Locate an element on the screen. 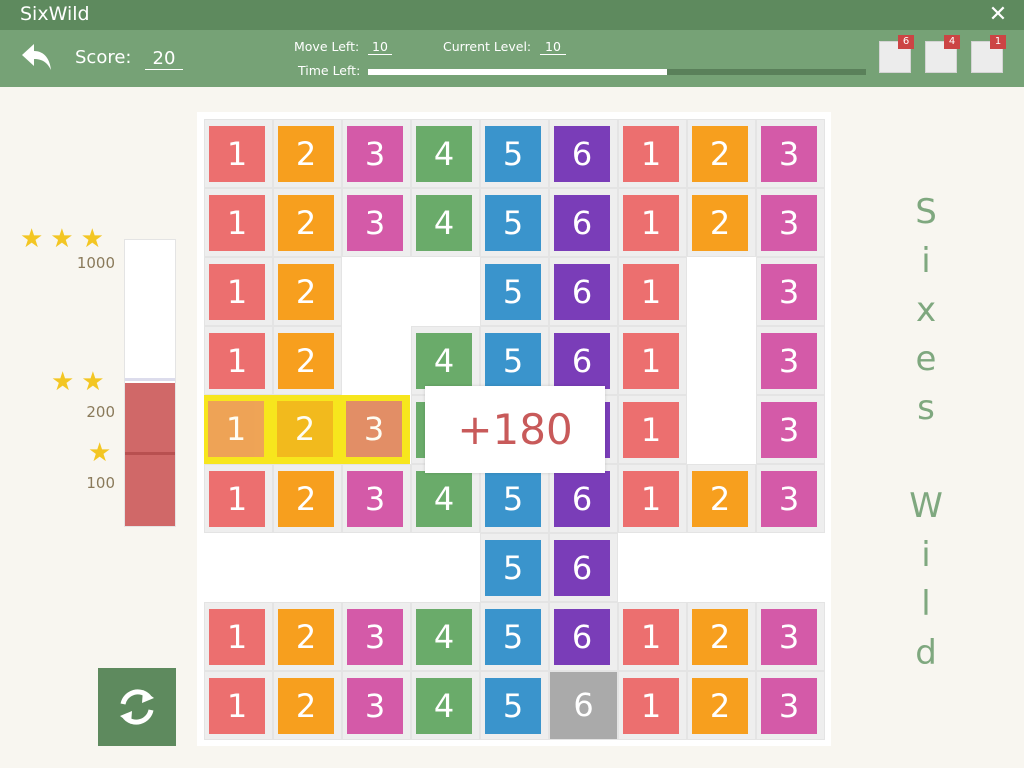 This screenshot has width=1024, height=768. back-arrow-icon is located at coordinates (37, 57).